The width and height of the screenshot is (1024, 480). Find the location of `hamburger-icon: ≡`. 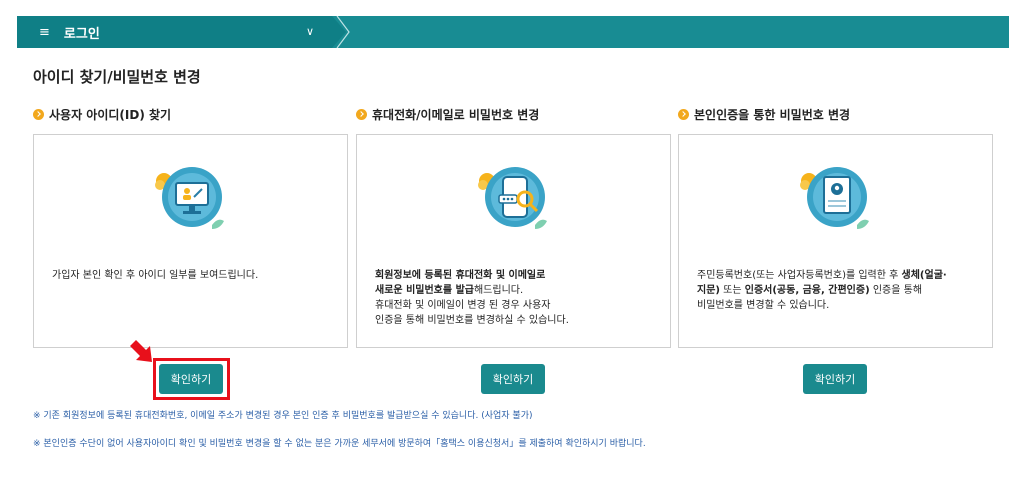

hamburger-icon: ≡ is located at coordinates (44, 32).